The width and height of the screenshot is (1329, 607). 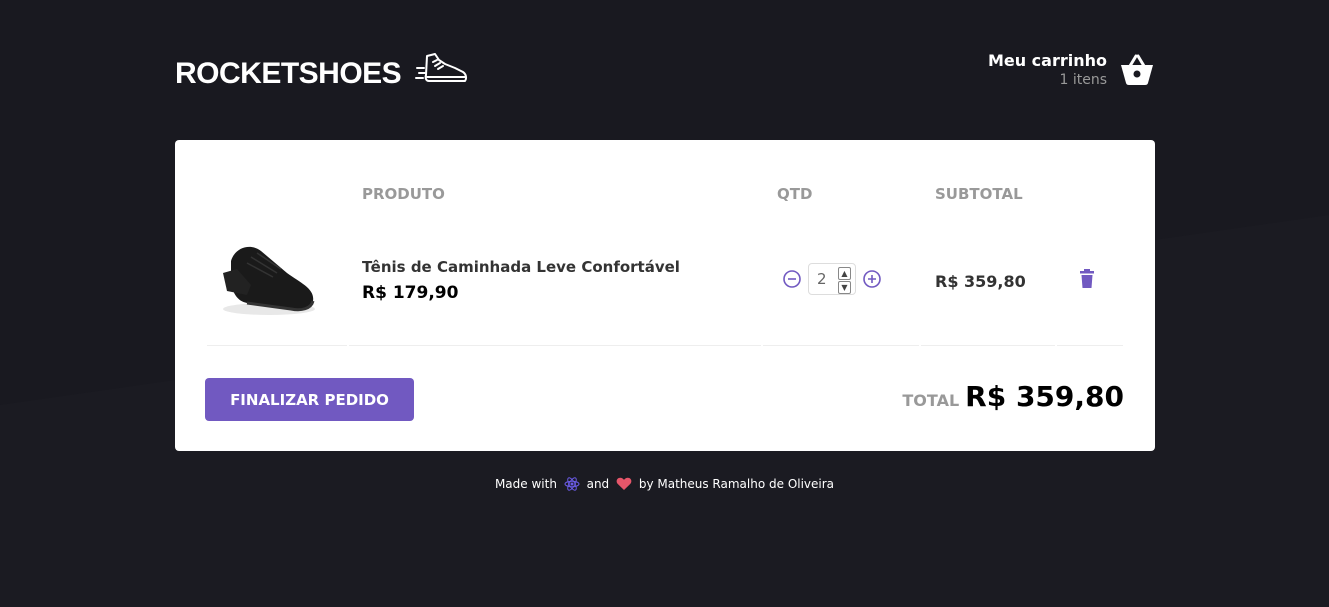 I want to click on quantity-stepper: 2 ▲ ▼, so click(x=832, y=279).